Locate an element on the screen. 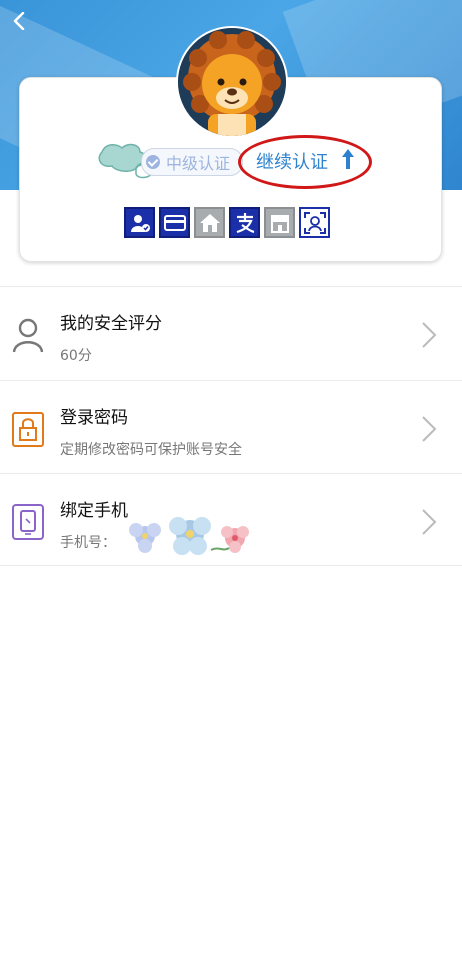  lock-icon is located at coordinates (28, 429).